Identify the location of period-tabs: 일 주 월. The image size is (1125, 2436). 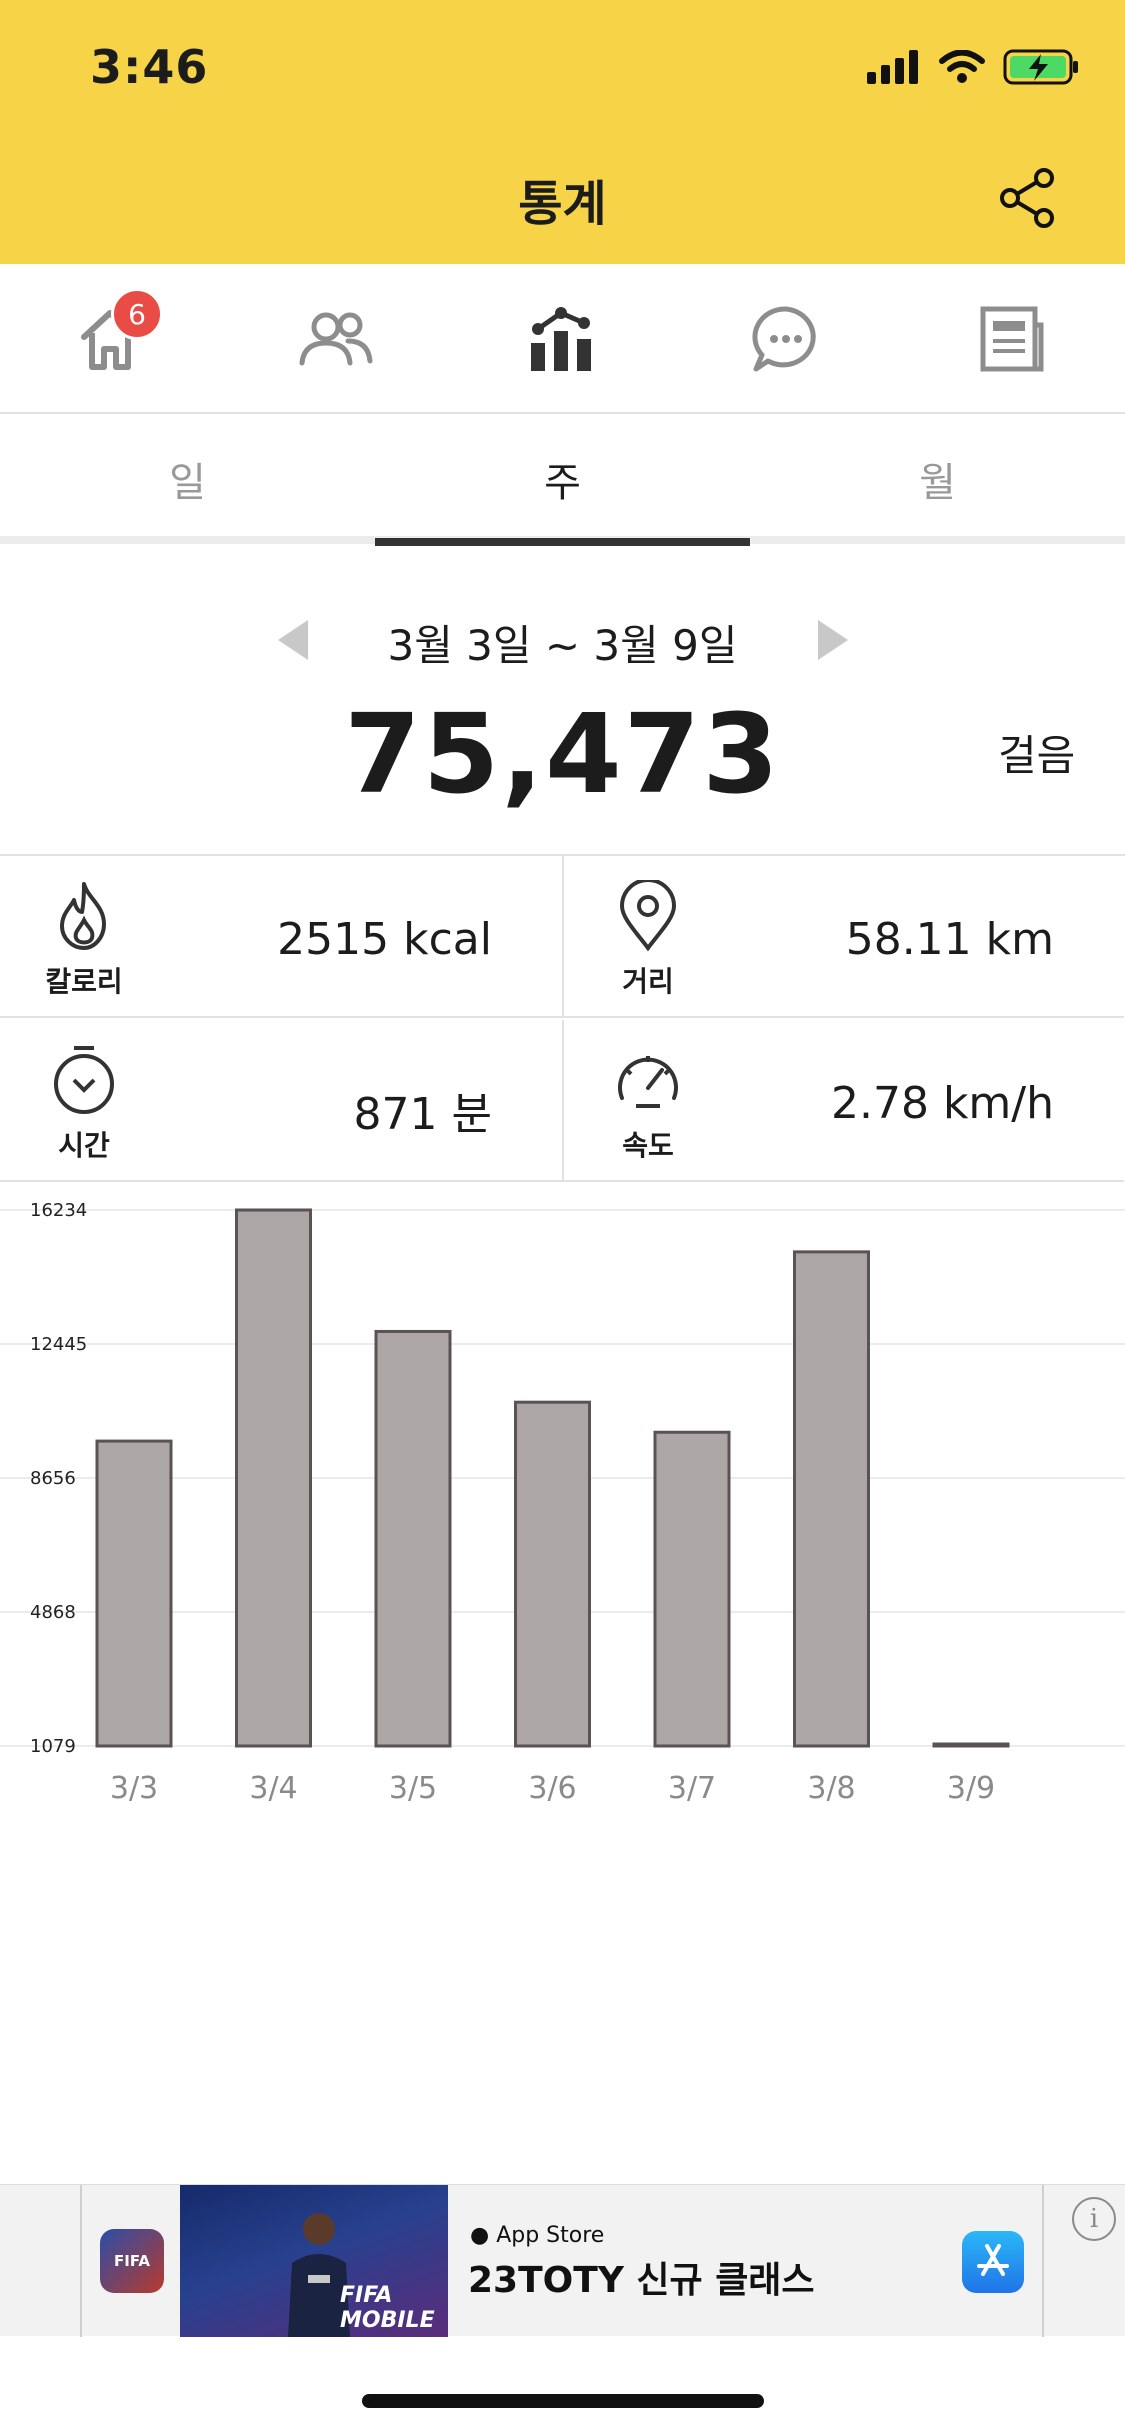
(562, 480).